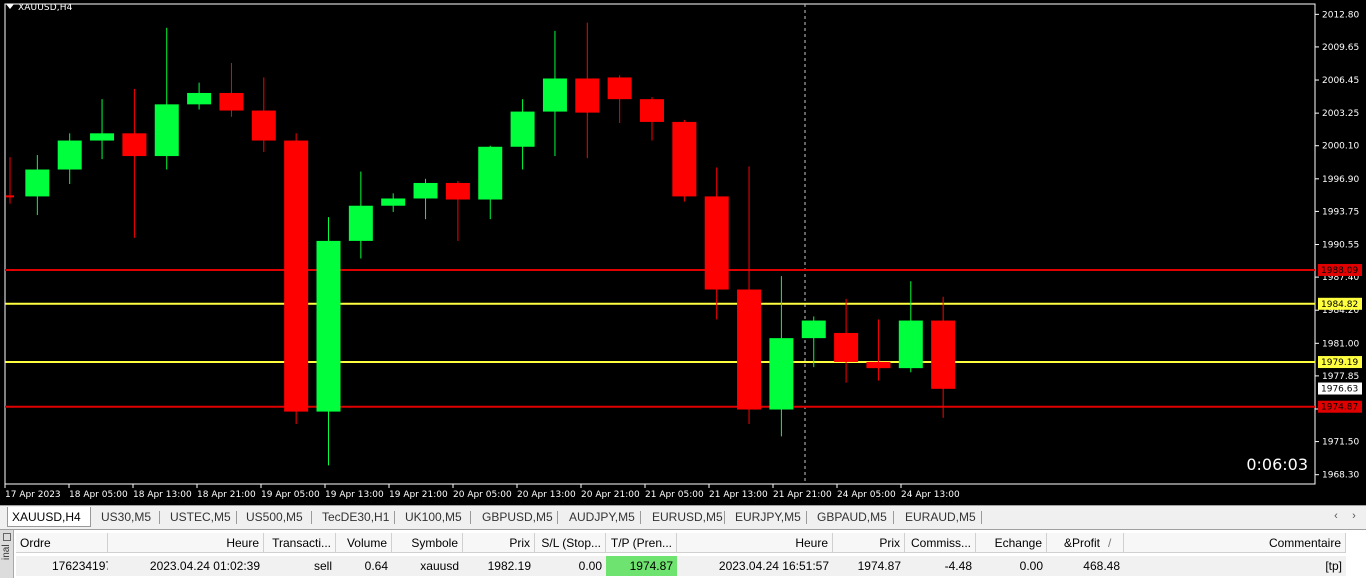  What do you see at coordinates (432, 517) in the screenshot?
I see `tab-uk100-m5: UK100,M5` at bounding box center [432, 517].